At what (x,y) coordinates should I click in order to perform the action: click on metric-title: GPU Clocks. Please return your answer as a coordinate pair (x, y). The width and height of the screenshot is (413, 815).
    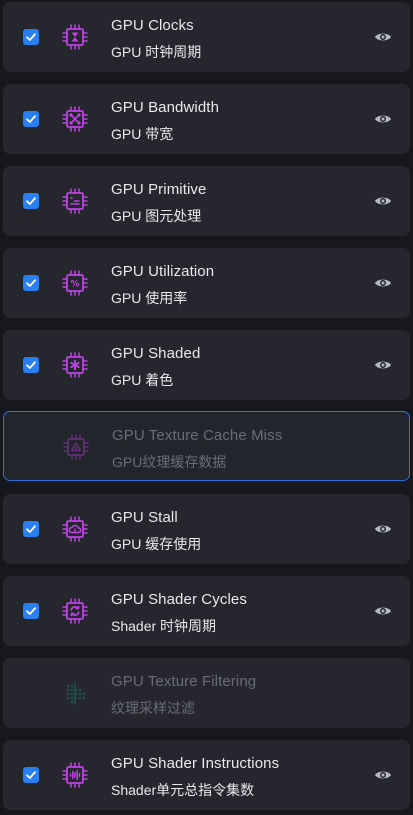
    Looking at the image, I should click on (152, 25).